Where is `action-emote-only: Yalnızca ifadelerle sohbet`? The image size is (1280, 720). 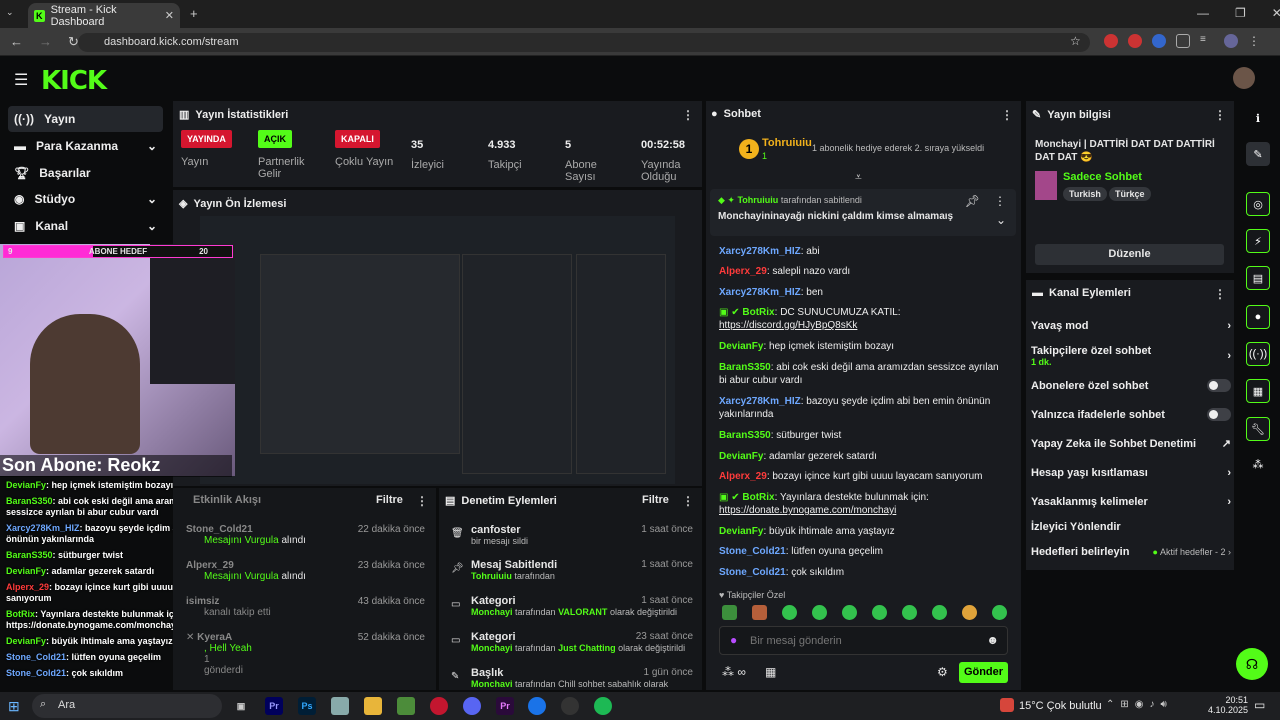 action-emote-only: Yalnızca ifadelerle sohbet is located at coordinates (1131, 414).